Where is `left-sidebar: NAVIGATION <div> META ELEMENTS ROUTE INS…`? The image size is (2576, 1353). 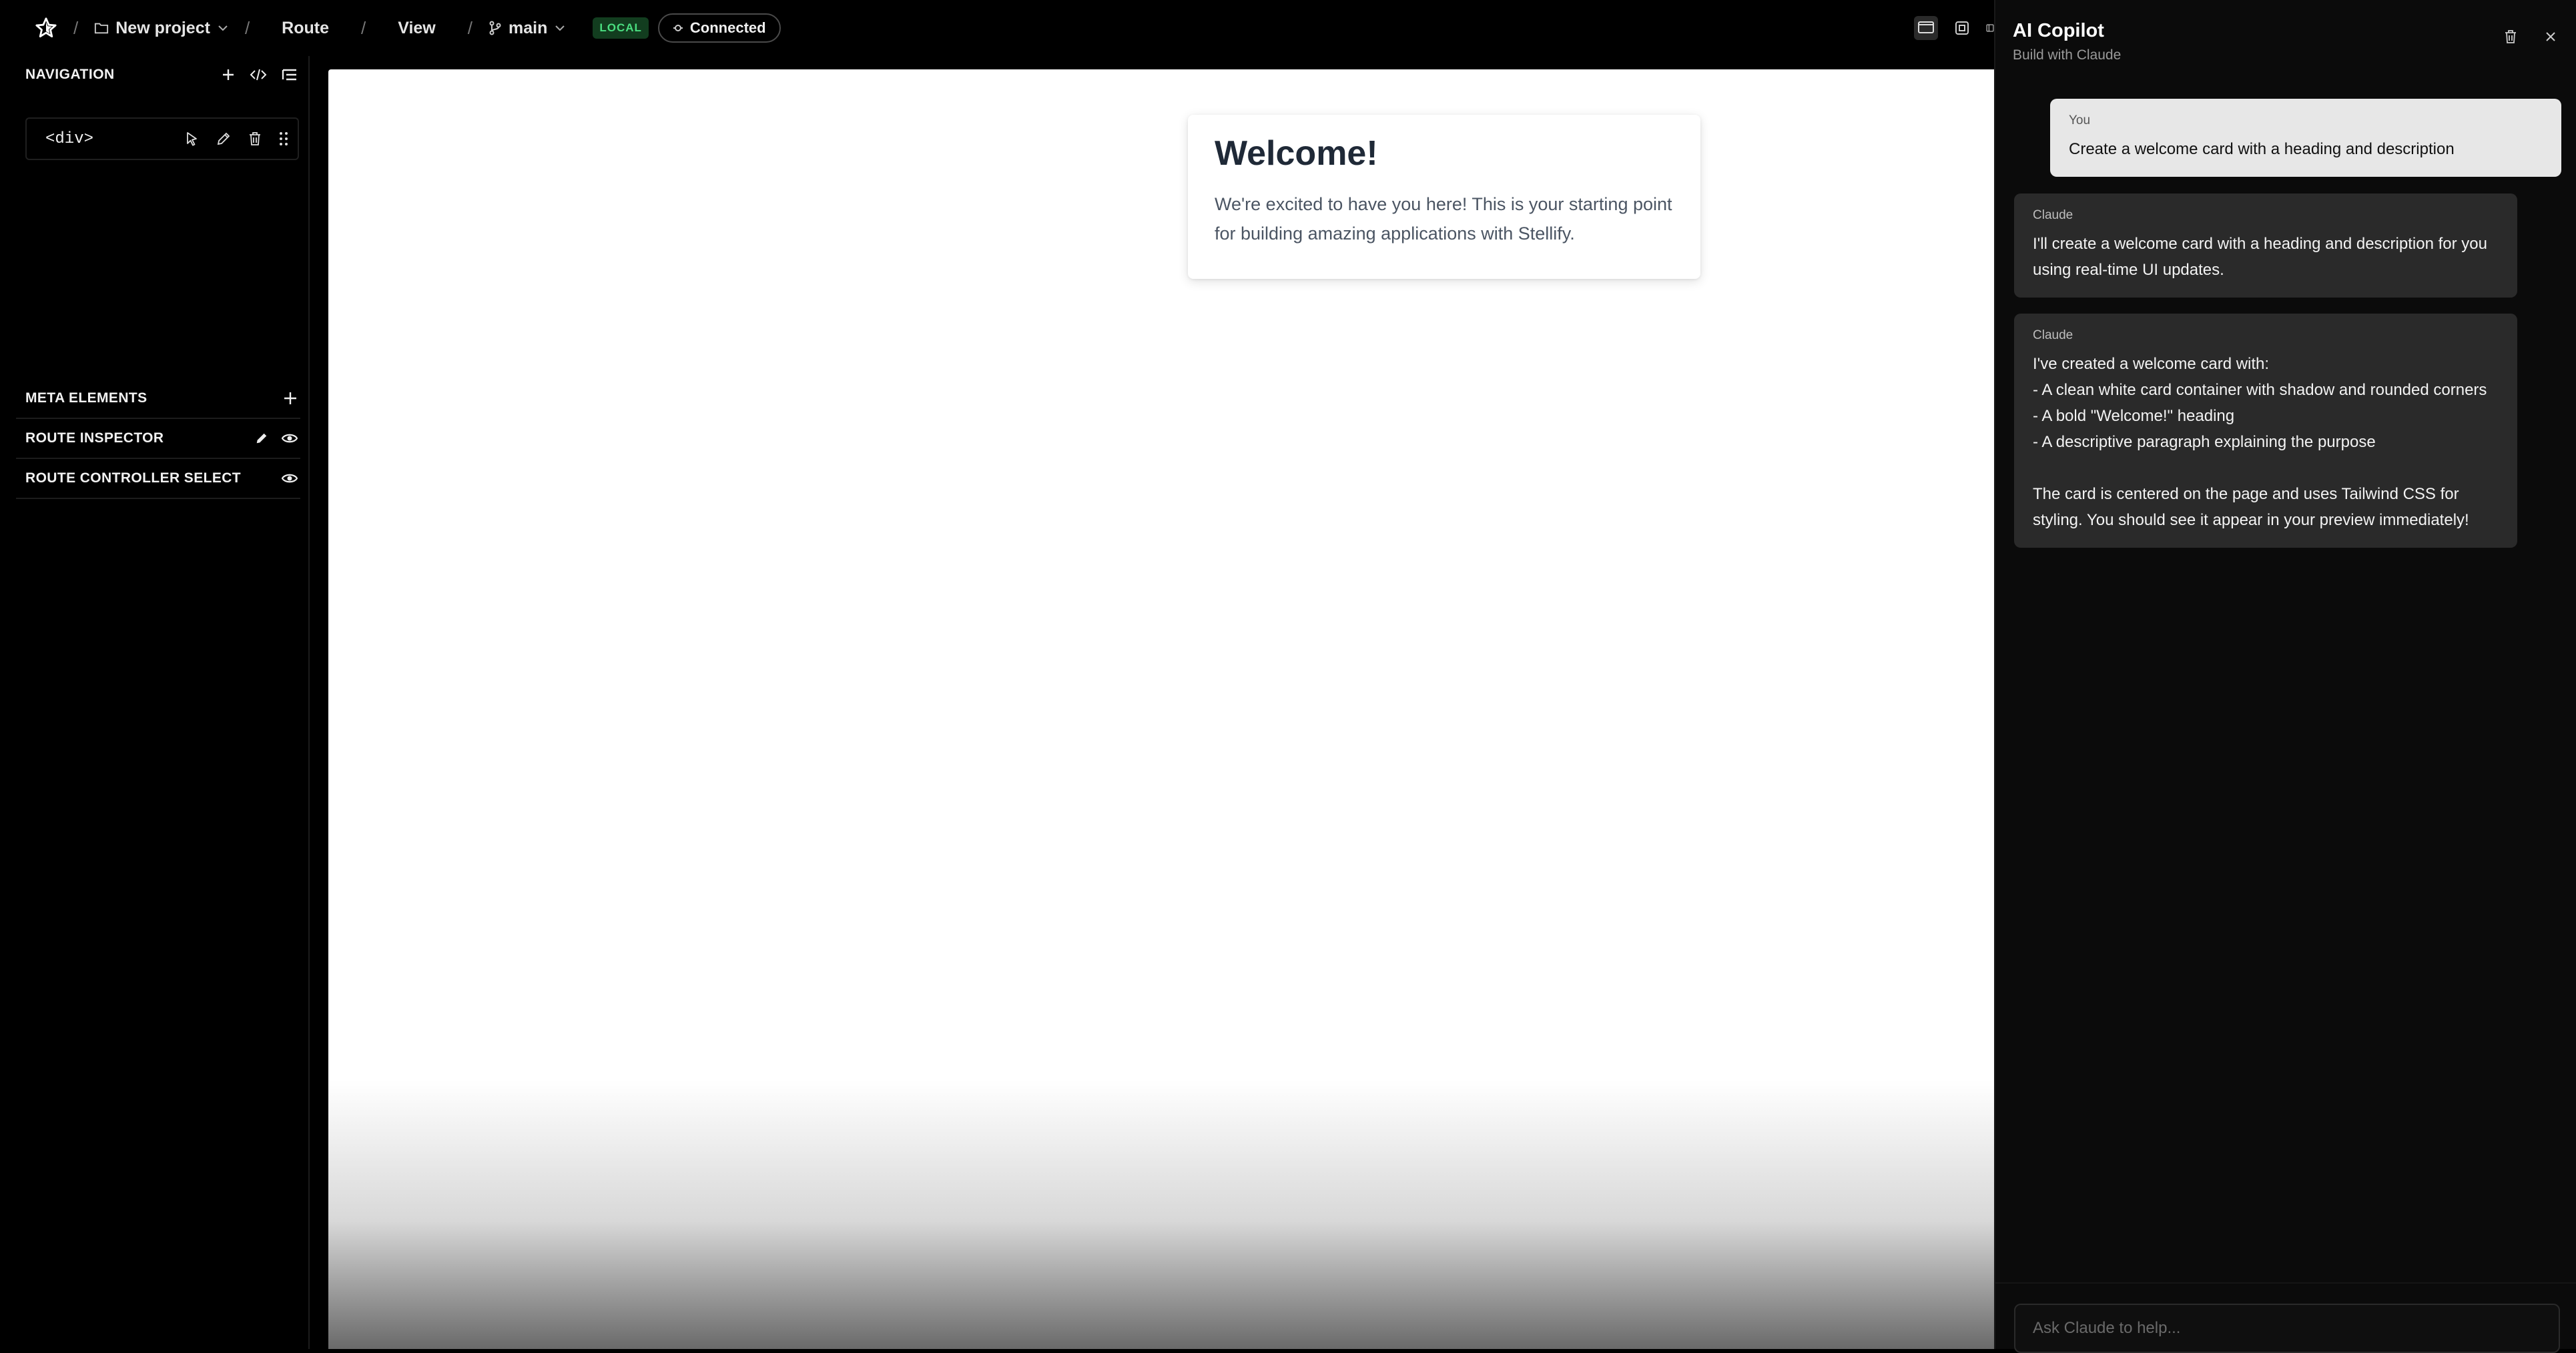
left-sidebar: NAVIGATION <div> META ELEMENTS ROUTE INS… is located at coordinates (155, 702).